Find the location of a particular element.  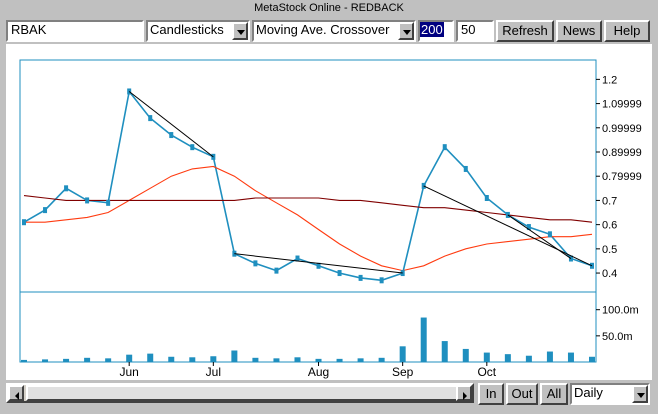

volume-tick-label: 50.0m is located at coordinates (617, 337).